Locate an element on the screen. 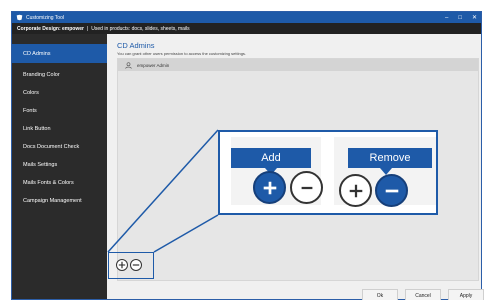 Image resolution: width=494 pixels, height=300 pixels. user-icon is located at coordinates (128, 65).